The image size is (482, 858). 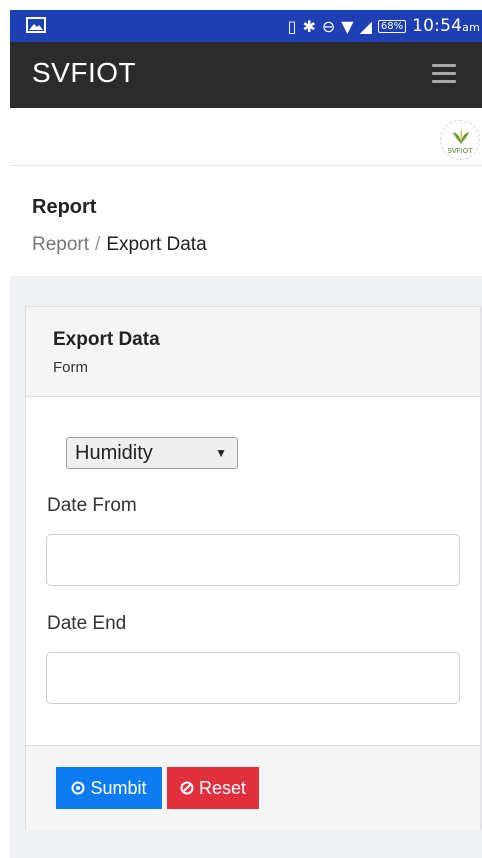 What do you see at coordinates (118, 787) in the screenshot?
I see `submit-button-label: Sumbit` at bounding box center [118, 787].